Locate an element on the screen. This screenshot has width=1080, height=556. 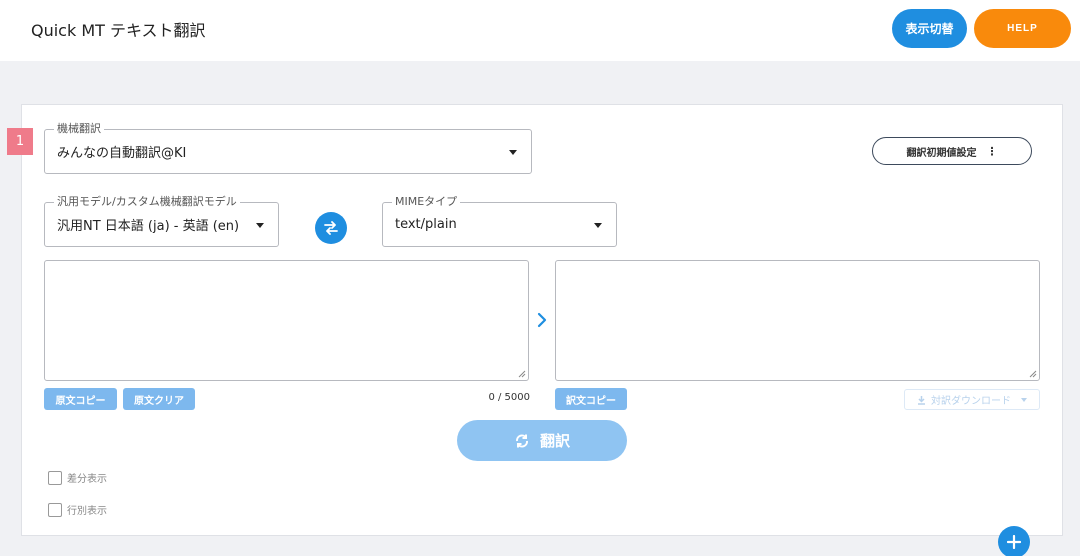
diff-display-label: 差分表示 is located at coordinates (87, 479).